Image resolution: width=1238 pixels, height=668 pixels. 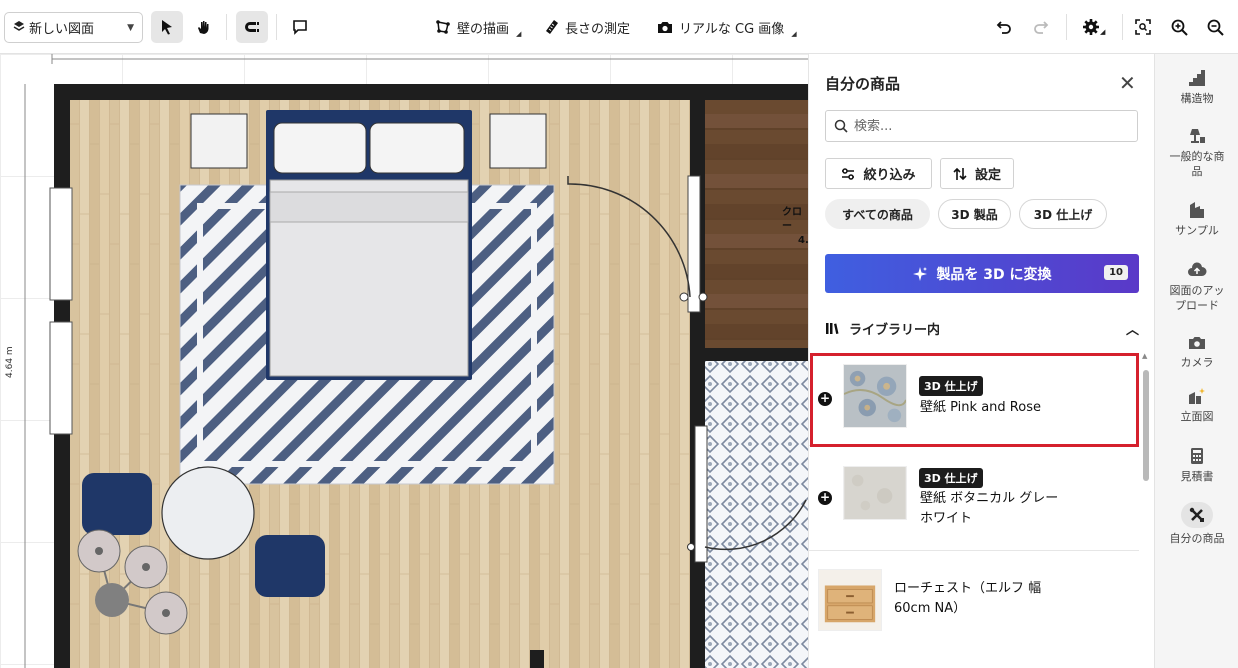 I want to click on scrollbar-thumb, so click(x=1146, y=425).